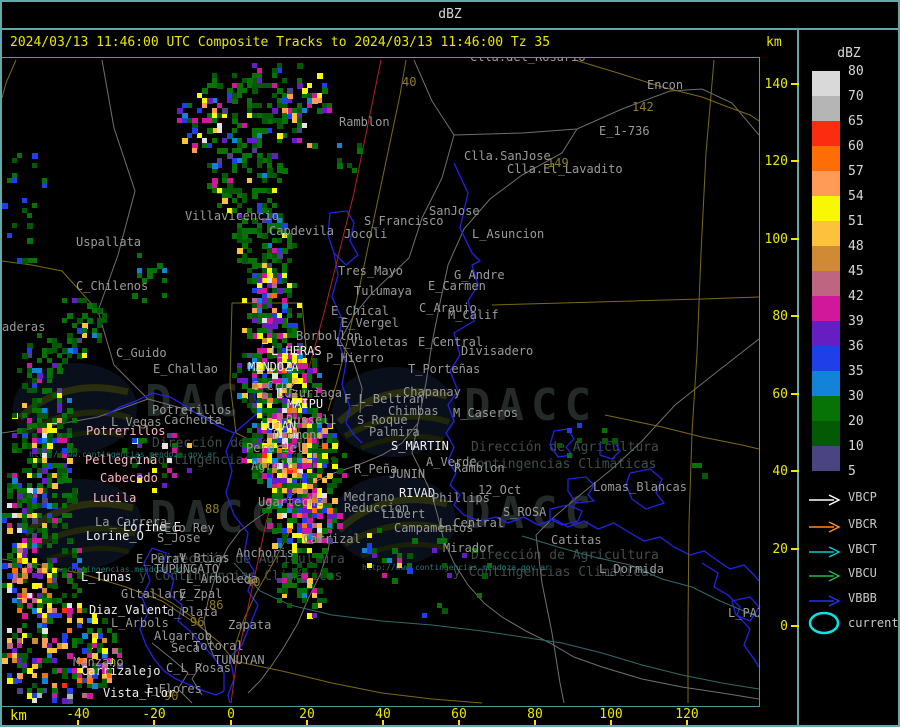 This screenshot has height=727, width=900. Describe the element at coordinates (525, 512) in the screenshot. I see `map-place-label: S_ROSA` at that location.